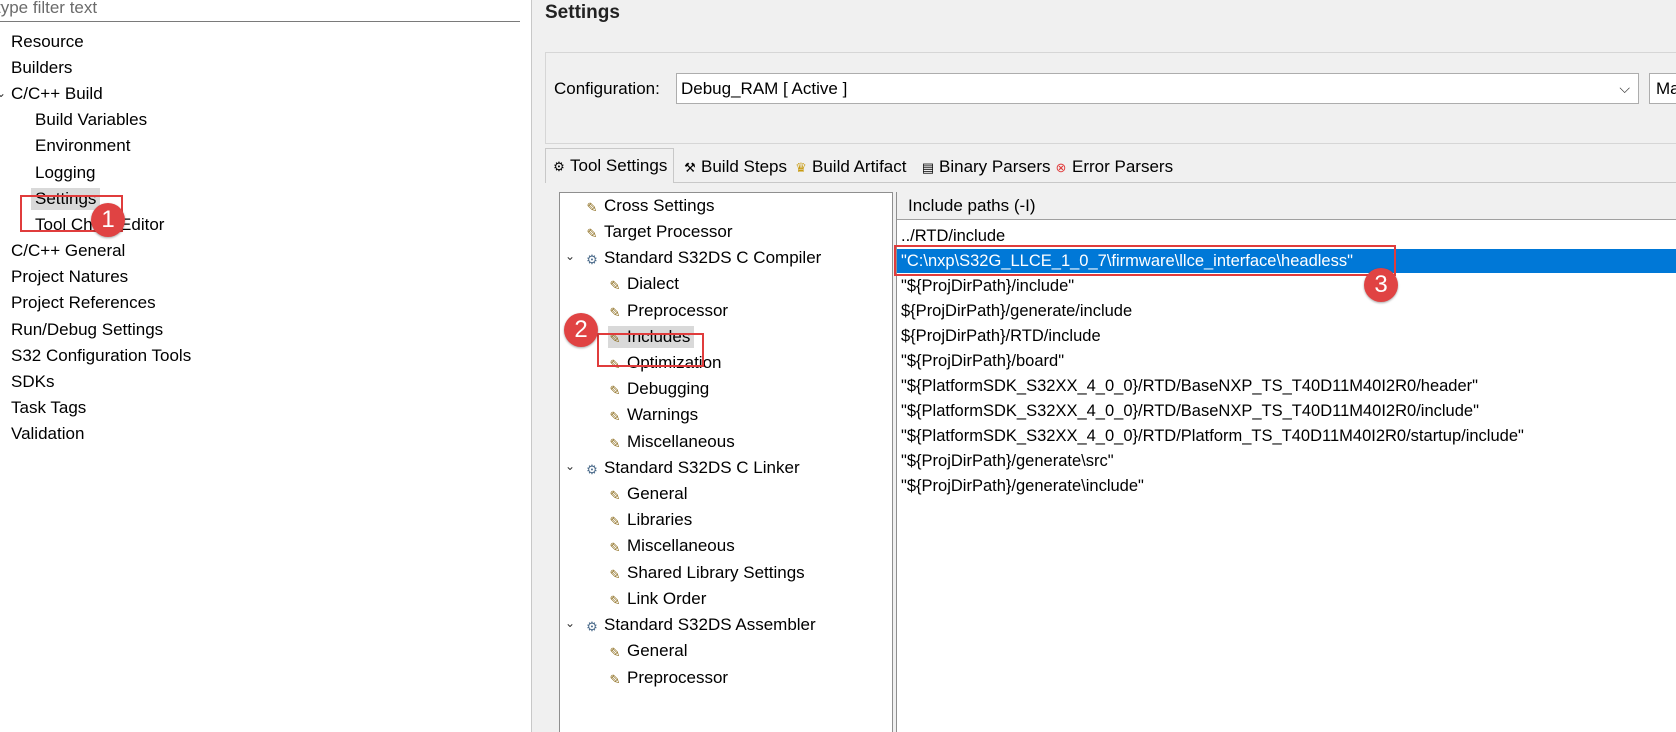 This screenshot has width=1676, height=732. I want to click on tree-item-link-order: ✎ Link Order, so click(657, 599).